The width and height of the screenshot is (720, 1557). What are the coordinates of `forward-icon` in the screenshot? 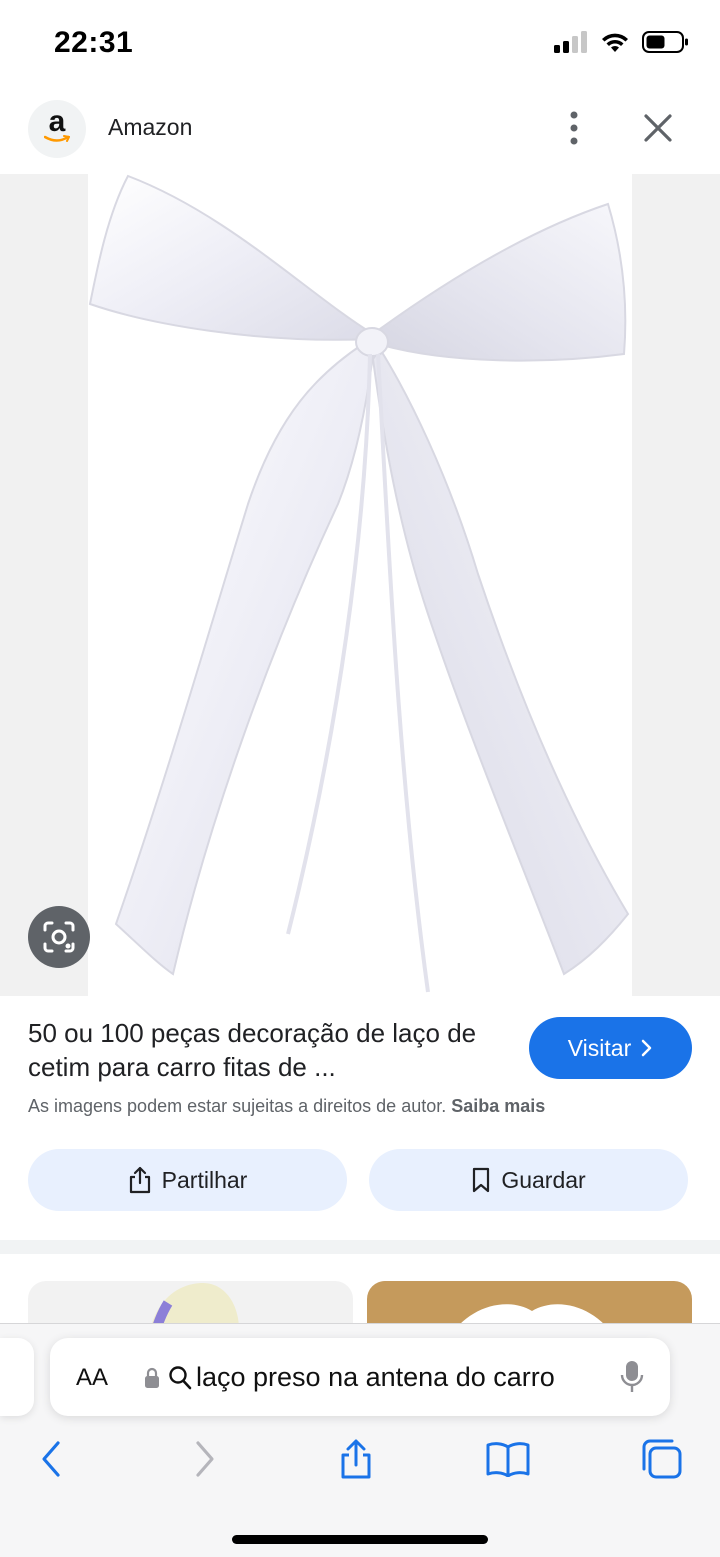 It's located at (205, 1459).